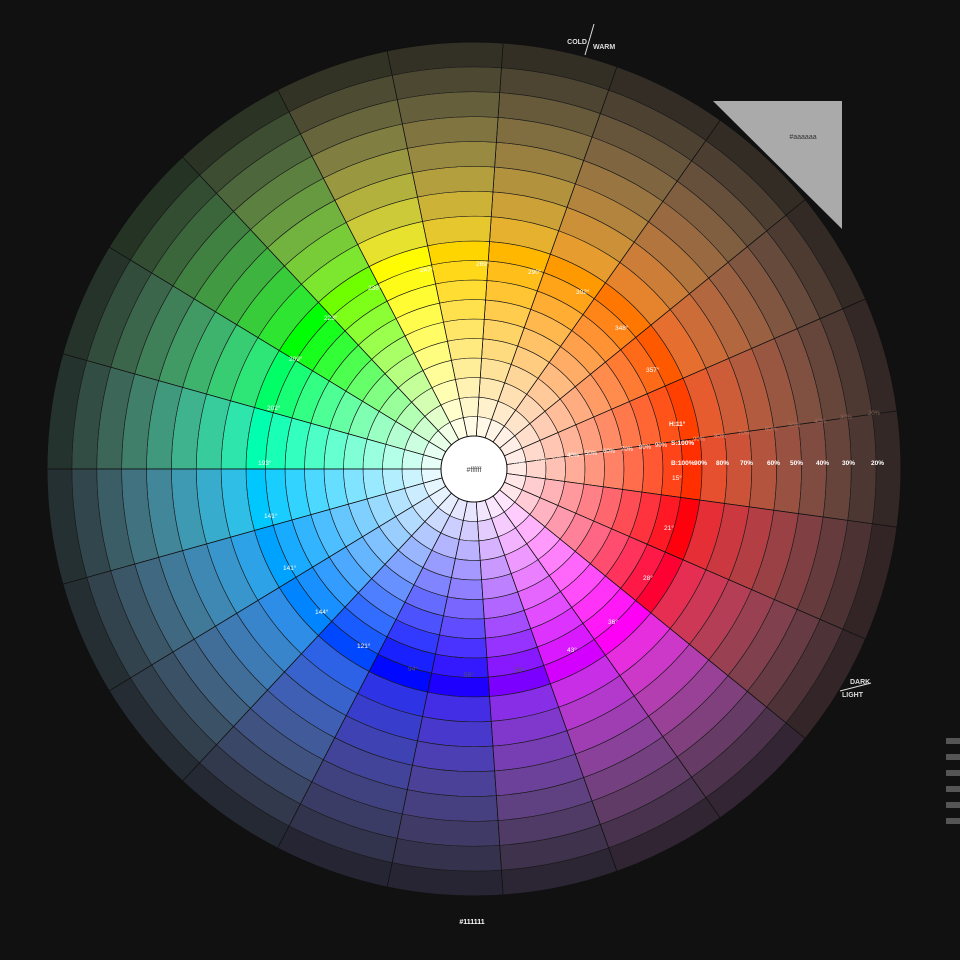  I want to click on hue-label: 50°, so click(520, 670).